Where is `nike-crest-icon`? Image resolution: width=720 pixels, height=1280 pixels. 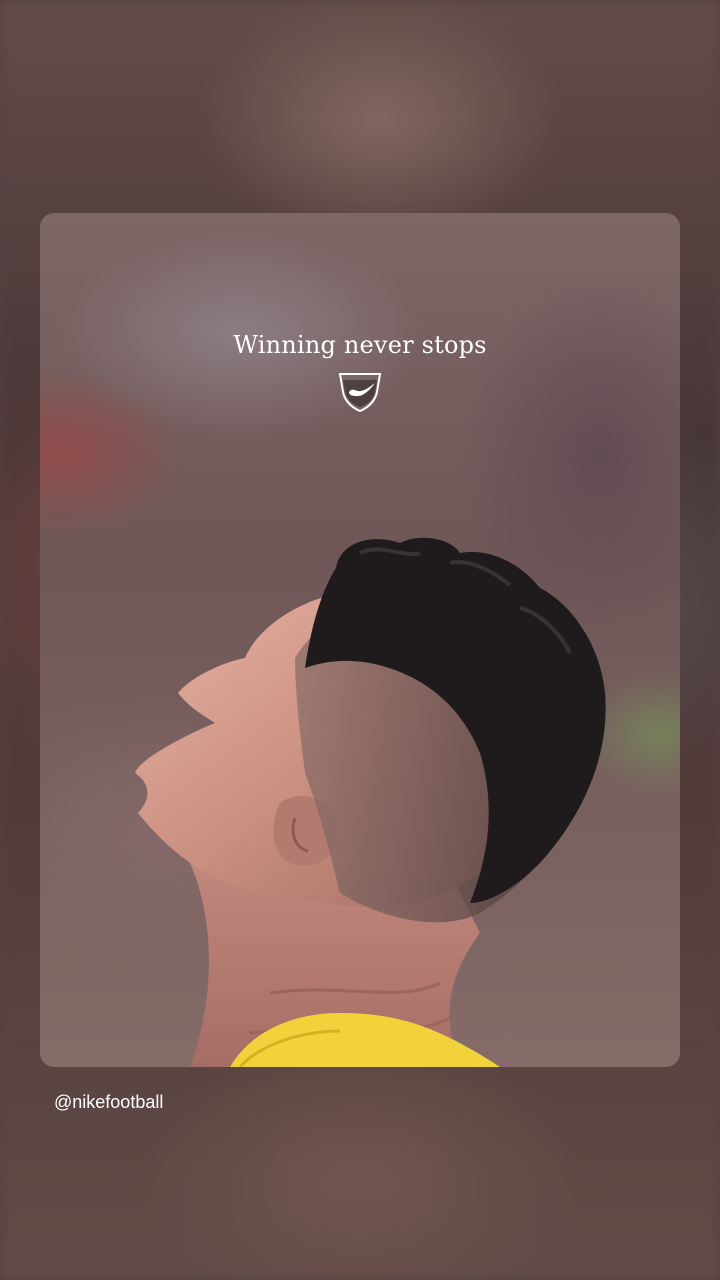
nike-crest-icon is located at coordinates (360, 392).